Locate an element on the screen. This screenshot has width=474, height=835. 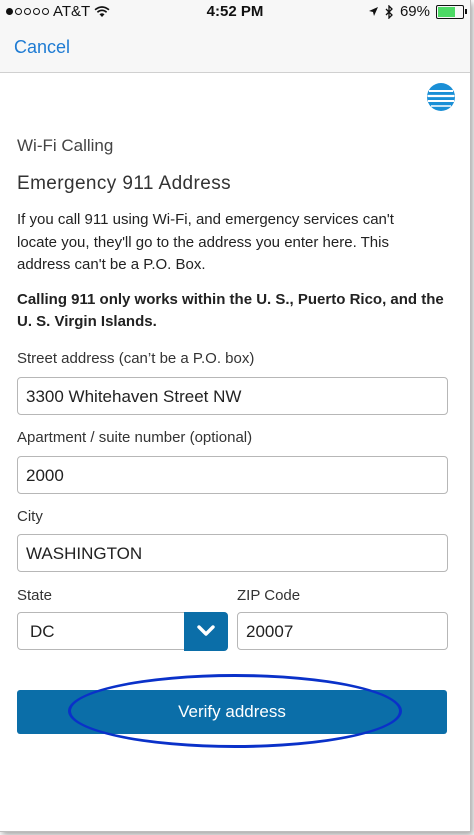
location-arrow-icon is located at coordinates (373, 11).